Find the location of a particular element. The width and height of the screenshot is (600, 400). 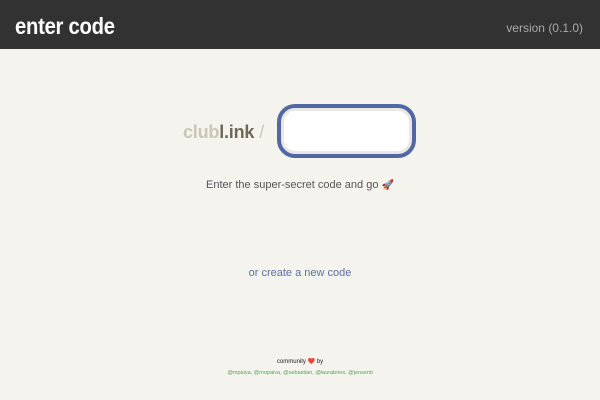

version-label: version (0.1.0) is located at coordinates (544, 28).